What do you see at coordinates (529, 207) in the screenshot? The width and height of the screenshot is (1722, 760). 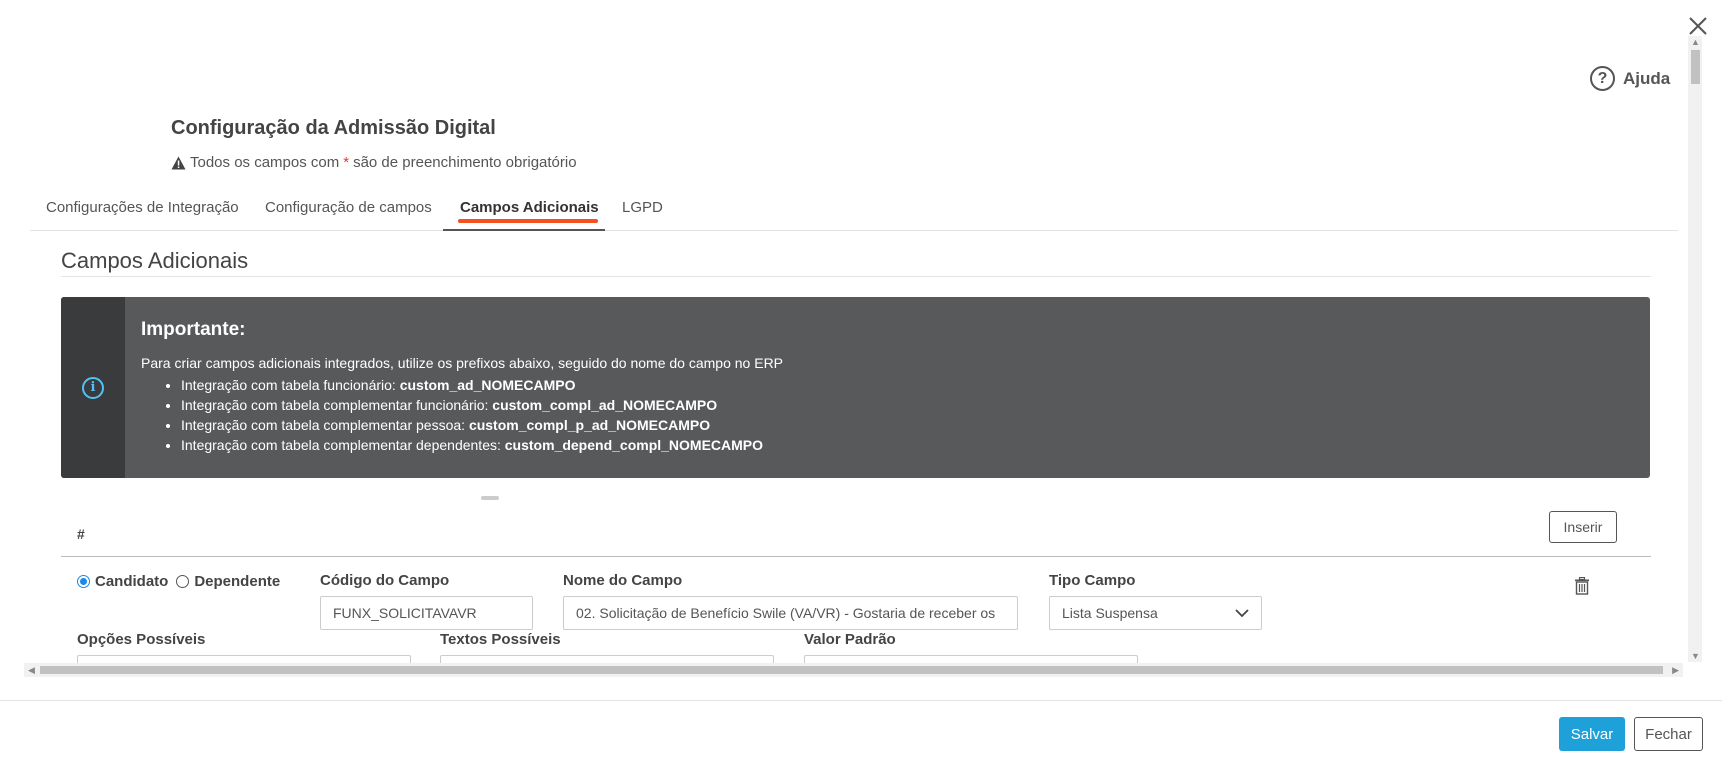 I see `tab-campos-adicionais: Campos Adicionais` at bounding box center [529, 207].